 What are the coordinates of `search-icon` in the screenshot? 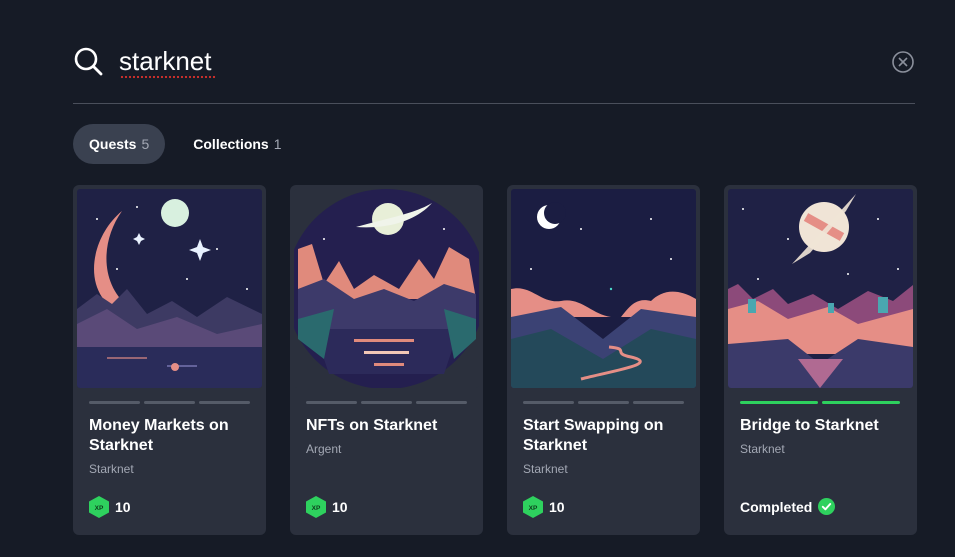 It's located at (88, 61).